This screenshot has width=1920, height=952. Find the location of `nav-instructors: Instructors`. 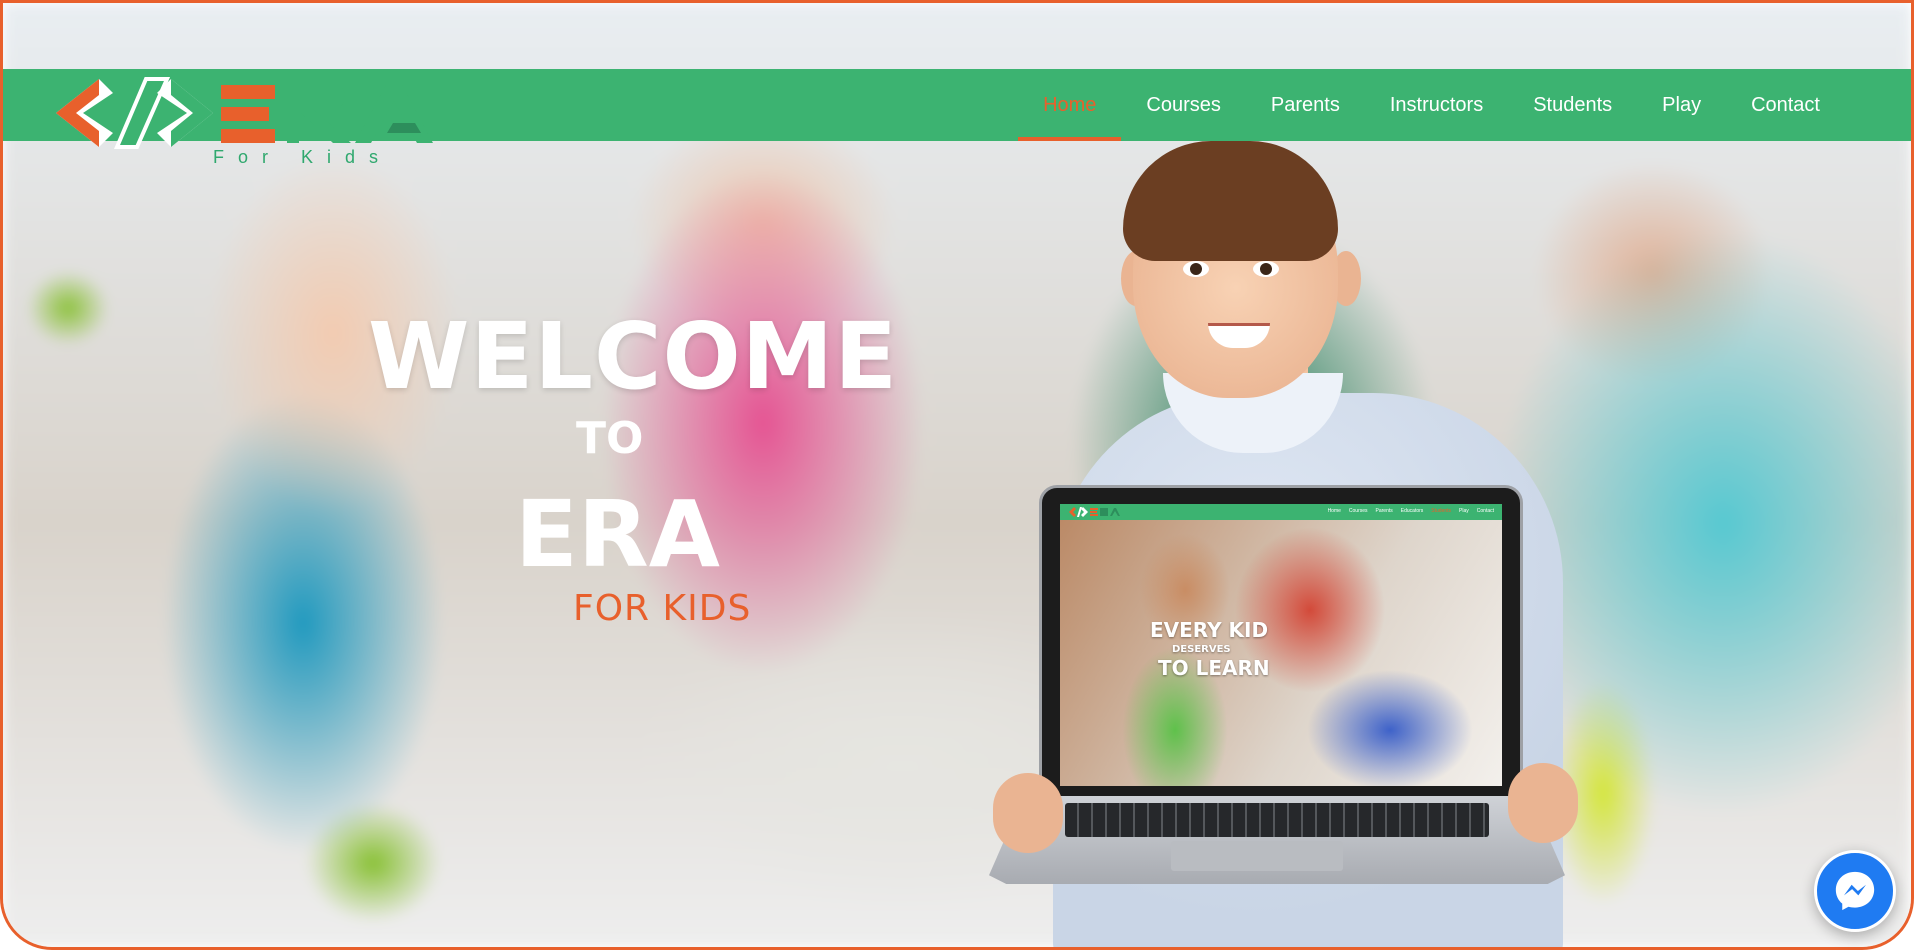

nav-instructors: Instructors is located at coordinates (1436, 105).